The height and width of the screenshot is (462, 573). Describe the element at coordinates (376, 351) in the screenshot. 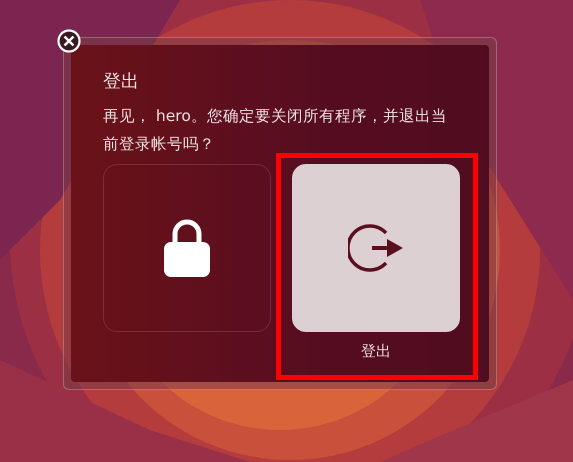

I see `option-label: 登出` at that location.